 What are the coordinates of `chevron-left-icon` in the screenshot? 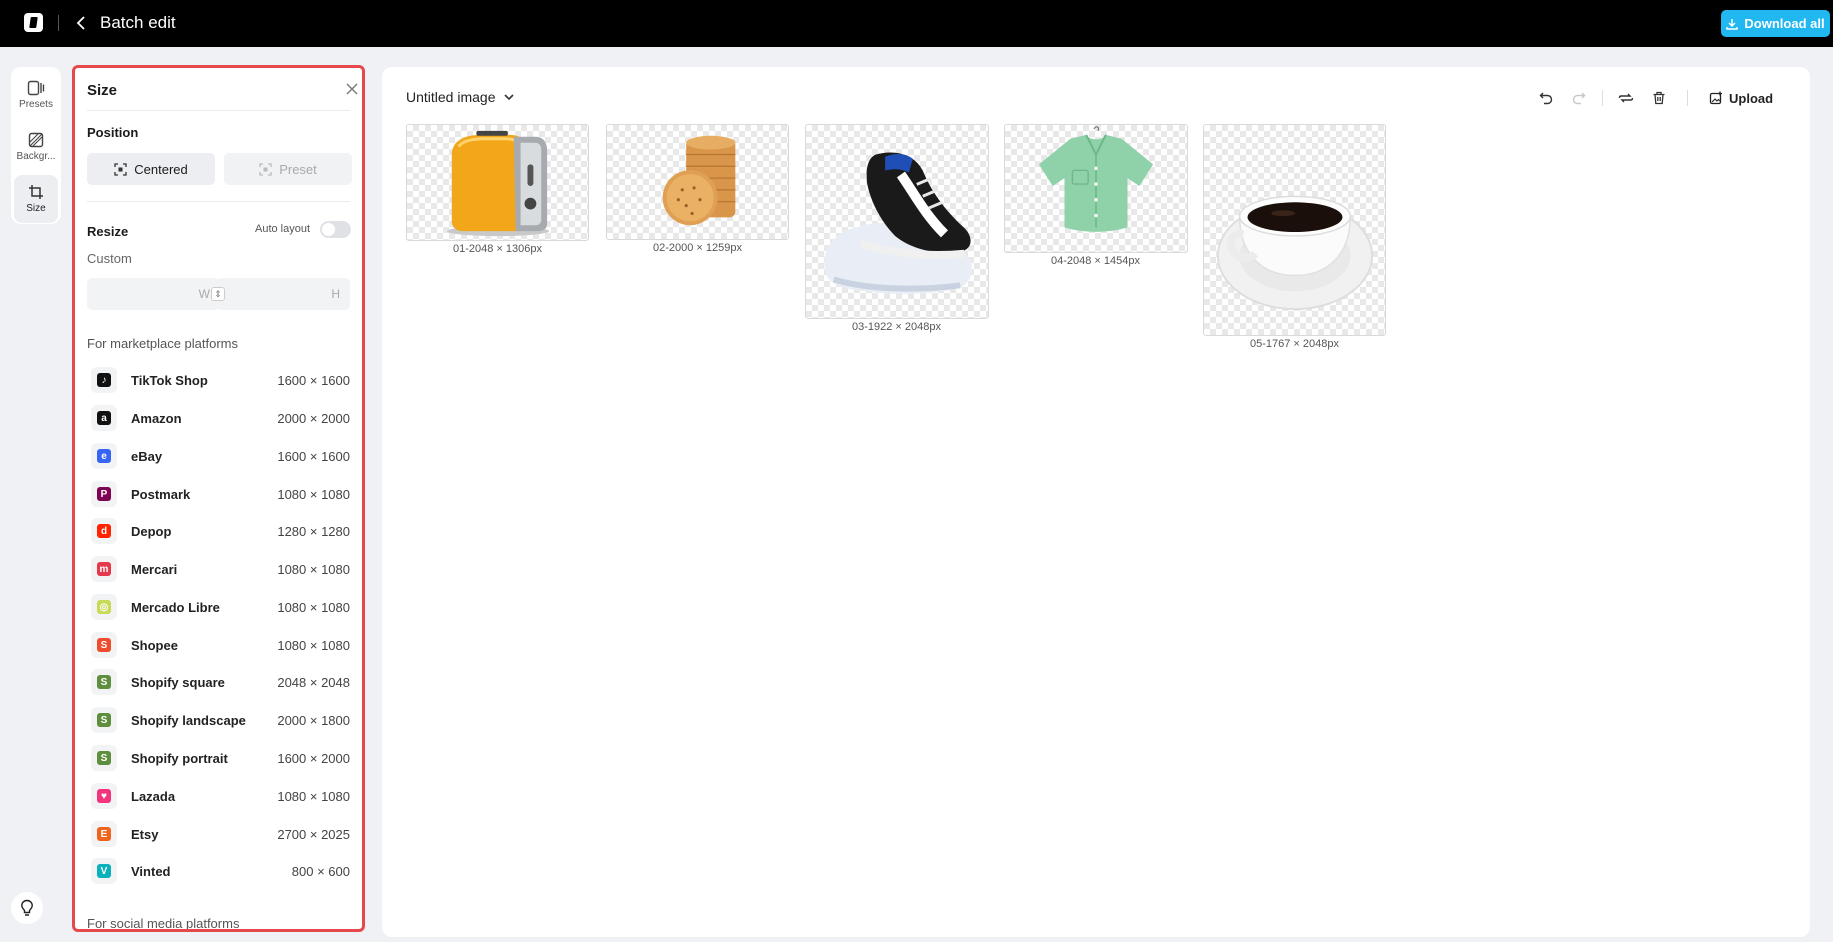 It's located at (80, 23).